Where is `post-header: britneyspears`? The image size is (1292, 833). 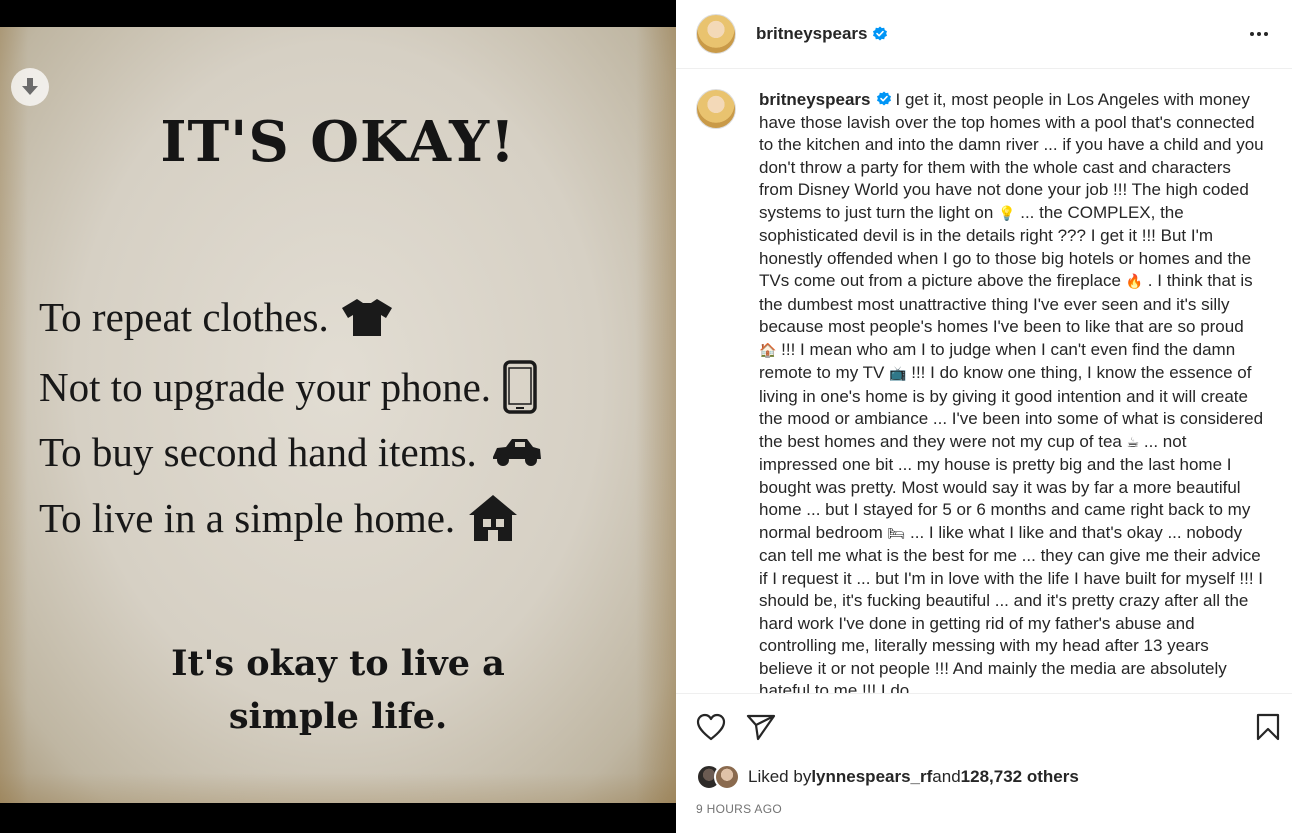
post-header: britneyspears is located at coordinates (984, 34).